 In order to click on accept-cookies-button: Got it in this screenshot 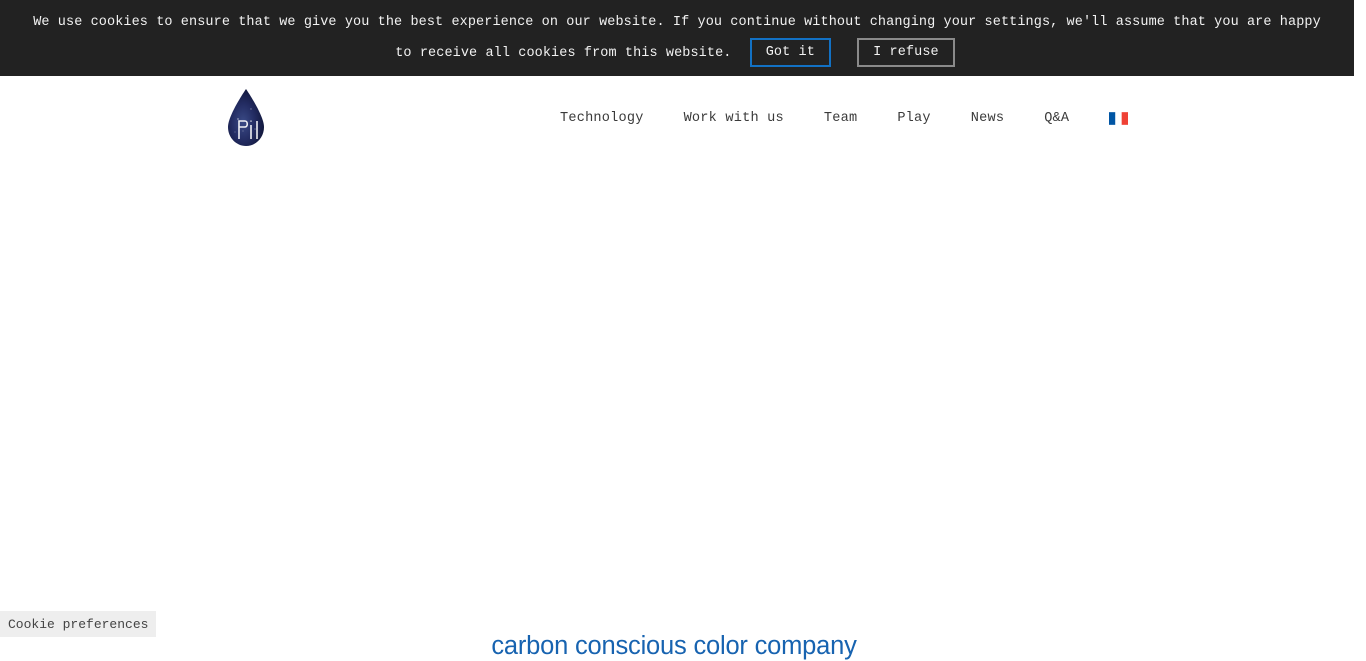, I will do `click(790, 52)`.